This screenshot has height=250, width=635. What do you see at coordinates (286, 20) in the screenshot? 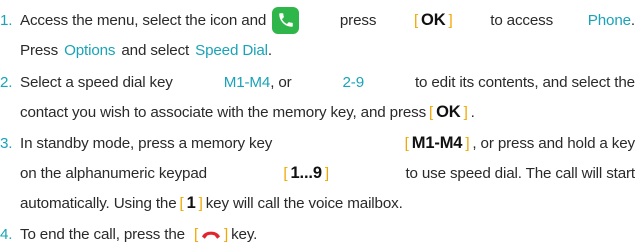
I see `phone-app-icon` at bounding box center [286, 20].